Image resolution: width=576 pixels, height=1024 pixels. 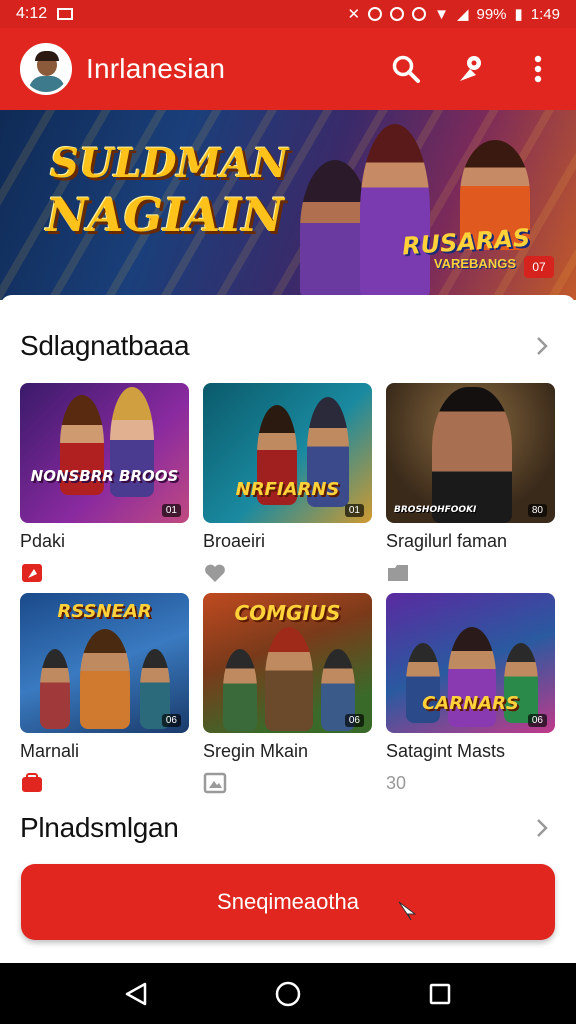 What do you see at coordinates (537, 510) in the screenshot?
I see `thumb-badge: 80` at bounding box center [537, 510].